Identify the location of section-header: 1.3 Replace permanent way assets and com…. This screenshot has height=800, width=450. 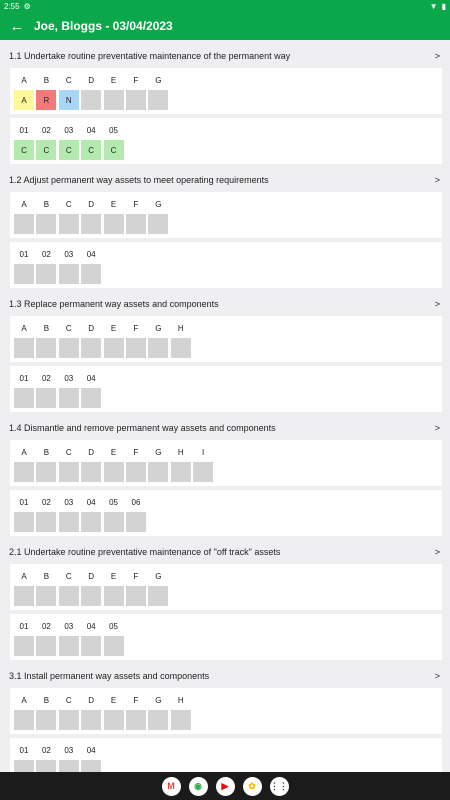
(226, 304).